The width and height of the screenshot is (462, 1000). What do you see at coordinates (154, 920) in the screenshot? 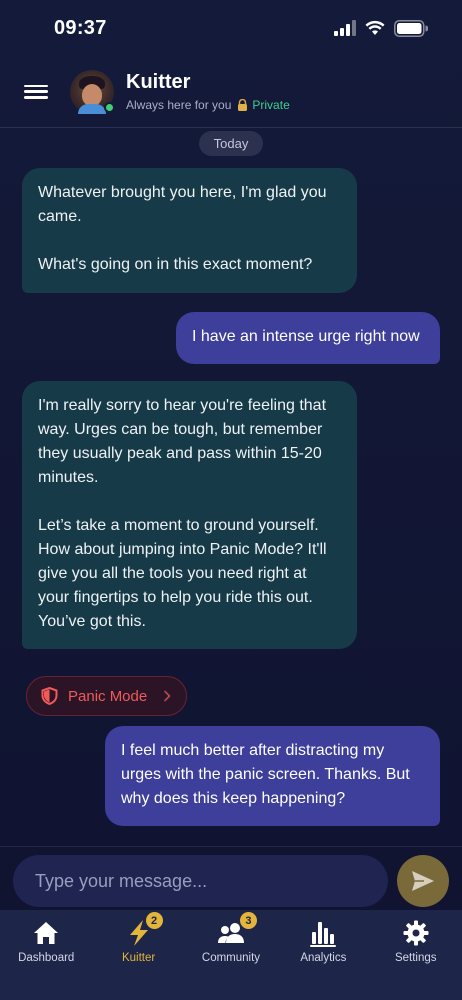
I see `notification-badge: 2` at bounding box center [154, 920].